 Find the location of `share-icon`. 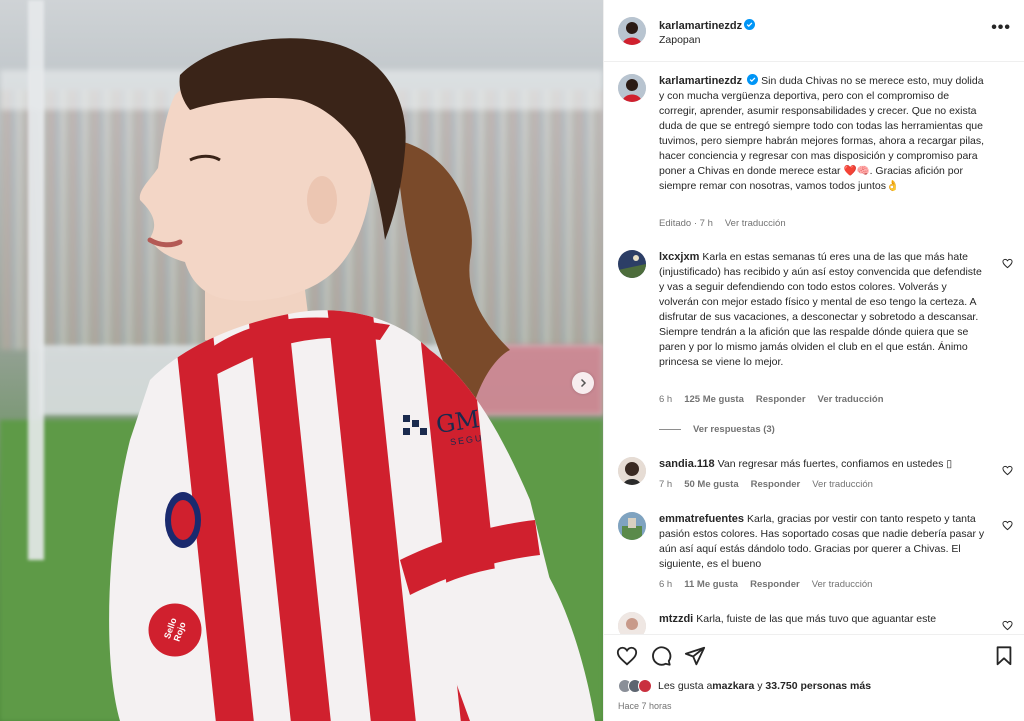

share-icon is located at coordinates (695, 656).